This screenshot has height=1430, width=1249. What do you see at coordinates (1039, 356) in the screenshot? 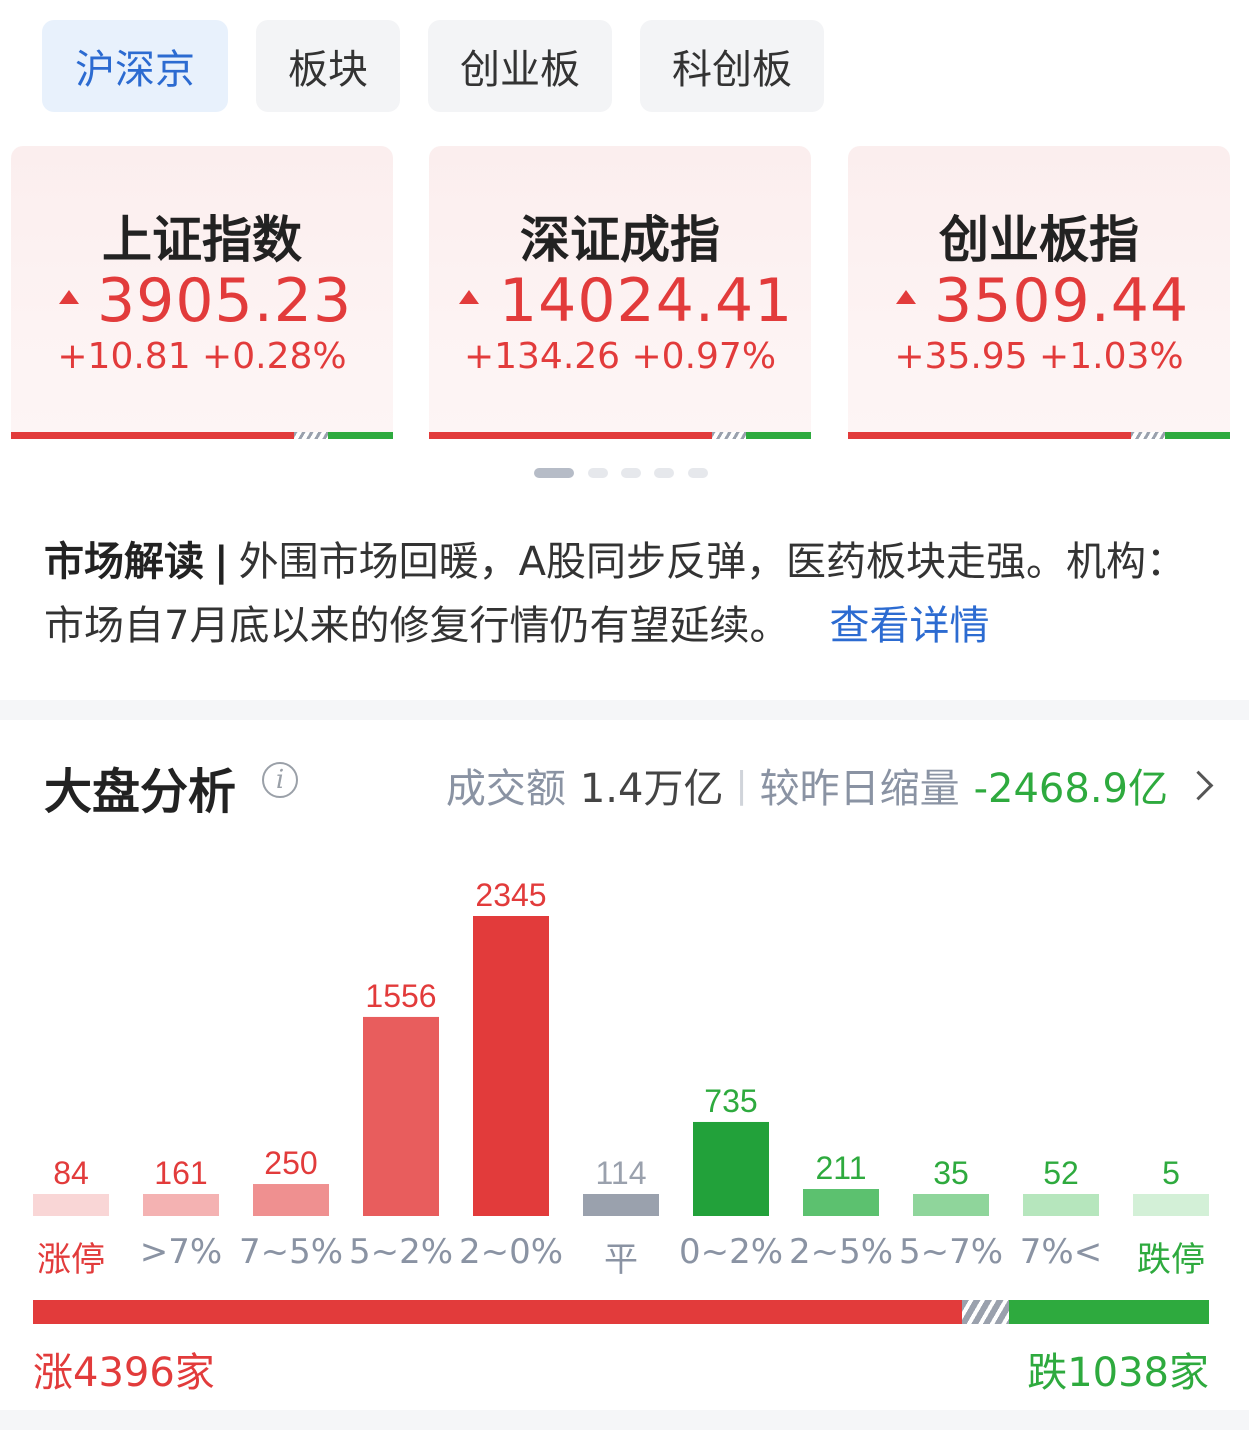
I see `index-change: +35.95 +1.03%` at bounding box center [1039, 356].